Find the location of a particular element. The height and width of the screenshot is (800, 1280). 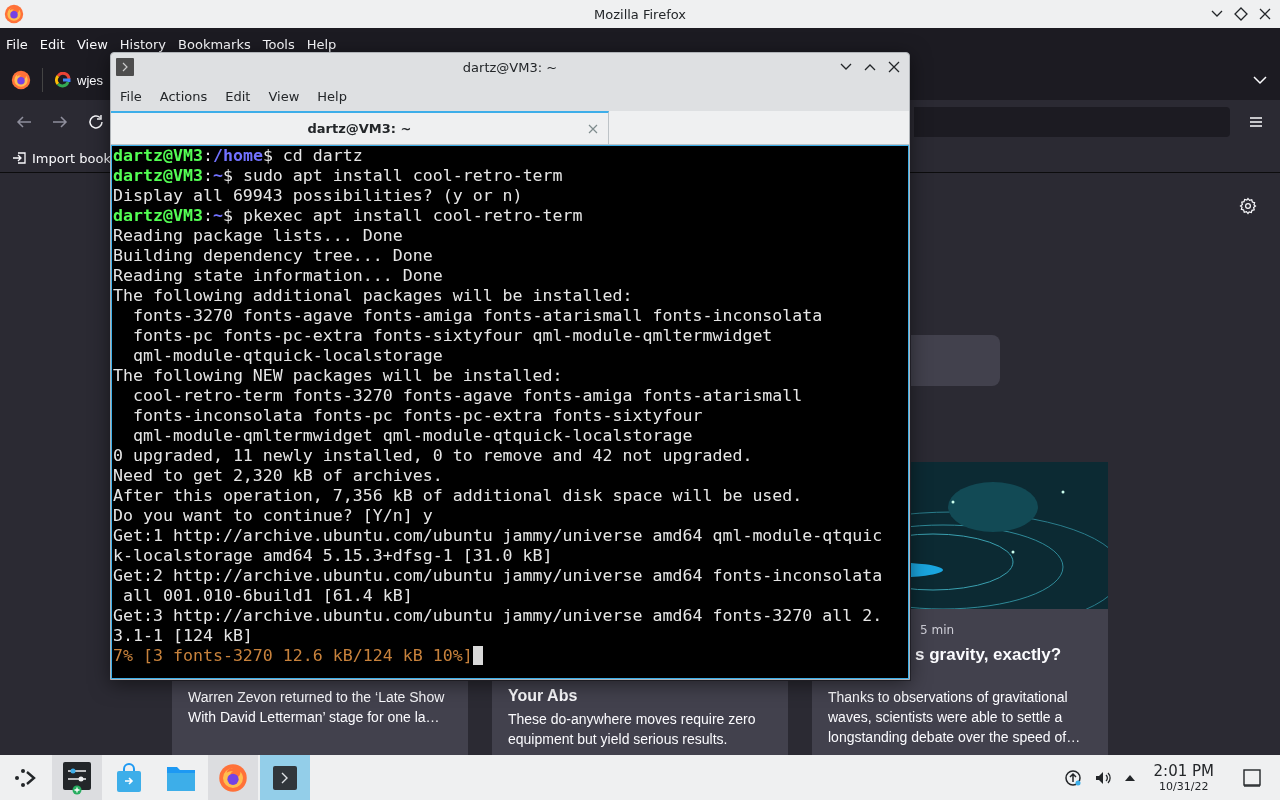

terminal-line: fonts-inconsolata fonts-pc fonts-pc-extra fonts-sixtyfour is located at coordinates (417, 416).